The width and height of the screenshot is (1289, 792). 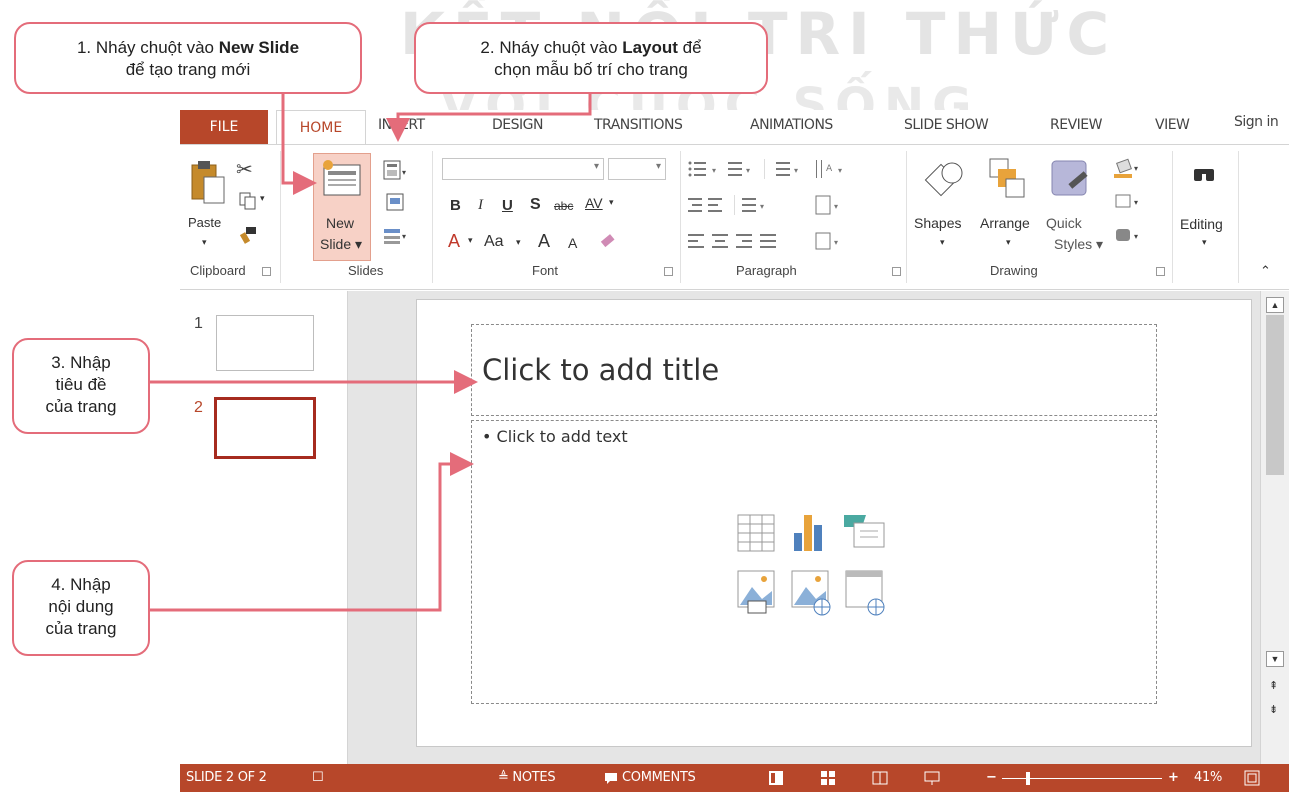 I want to click on copy-icon, so click(x=248, y=201).